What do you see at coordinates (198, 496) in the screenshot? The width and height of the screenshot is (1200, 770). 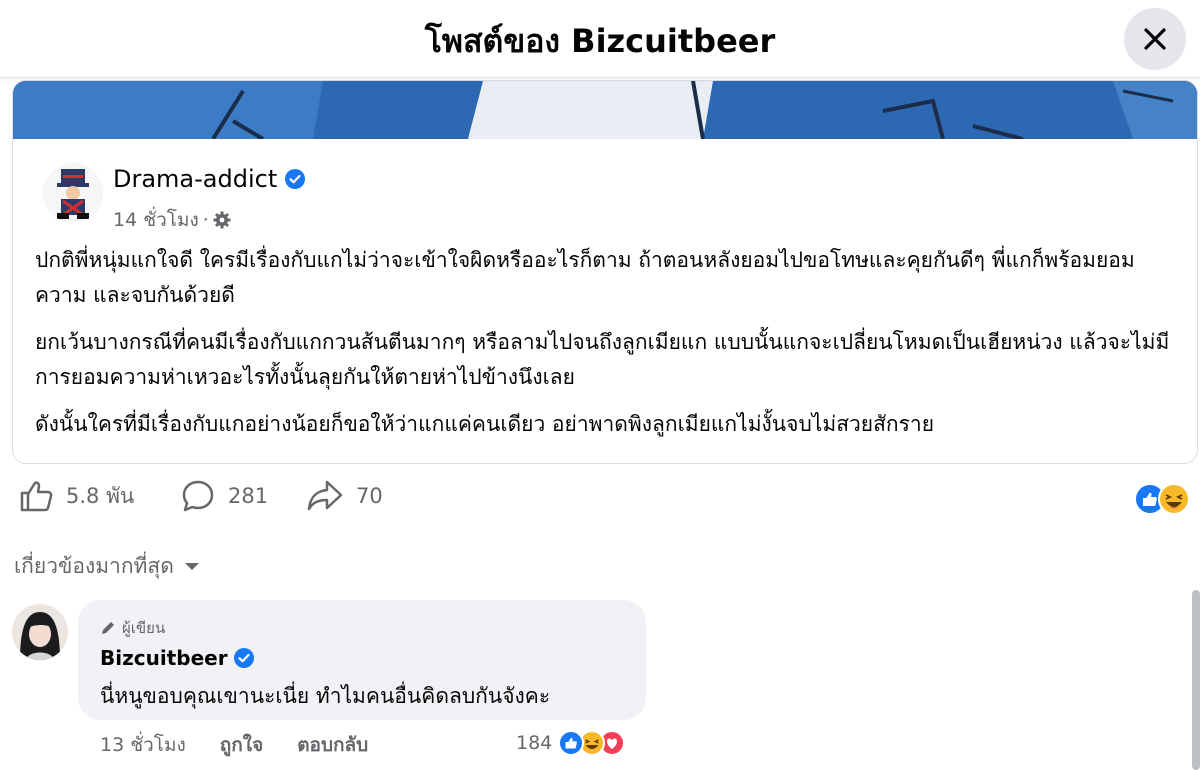 I see `comment-bubble-icon` at bounding box center [198, 496].